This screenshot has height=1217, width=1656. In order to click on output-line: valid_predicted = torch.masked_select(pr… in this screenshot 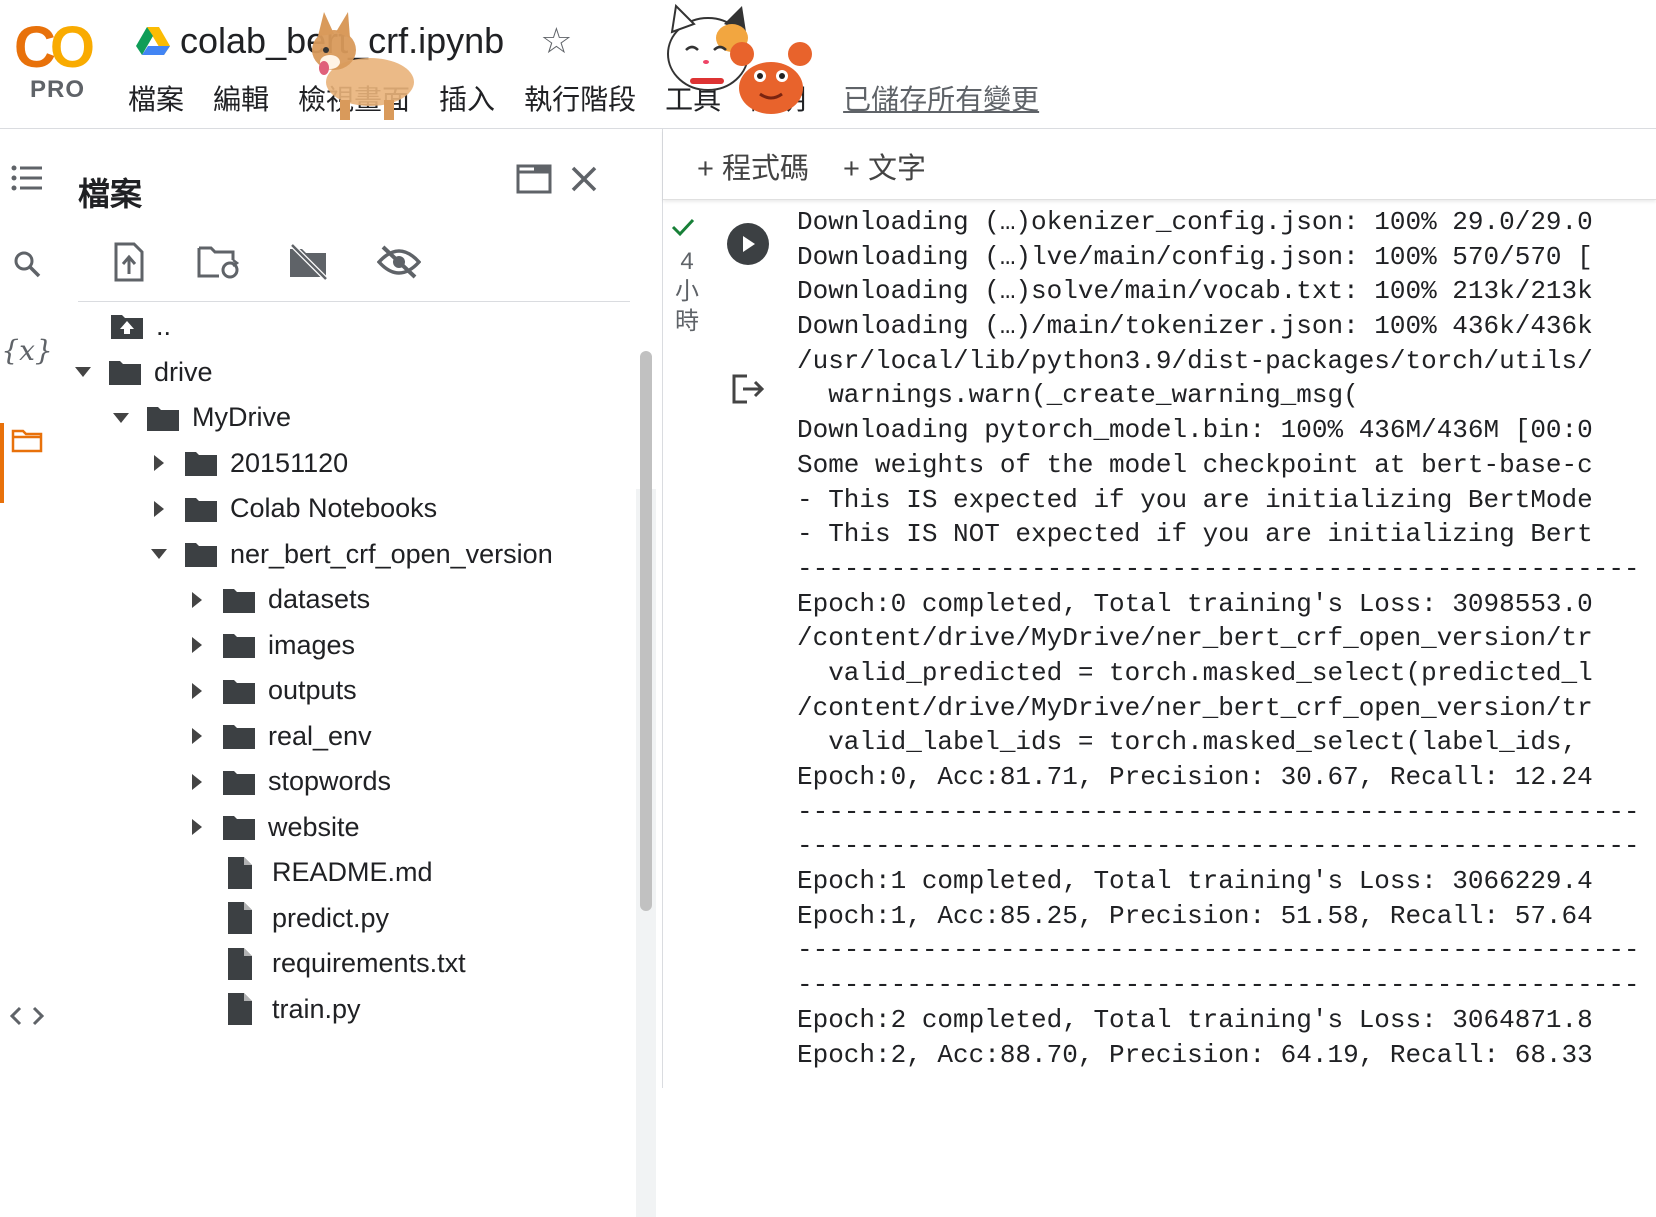, I will do `click(1195, 672)`.